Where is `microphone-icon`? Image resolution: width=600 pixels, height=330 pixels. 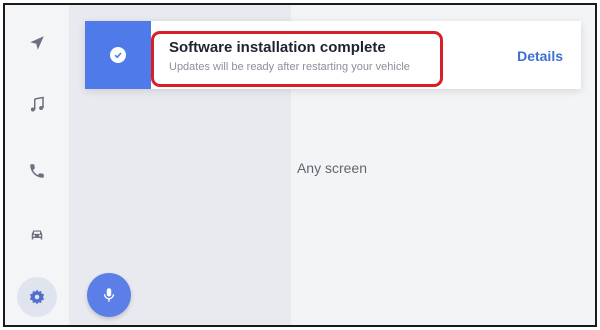 microphone-icon is located at coordinates (109, 295).